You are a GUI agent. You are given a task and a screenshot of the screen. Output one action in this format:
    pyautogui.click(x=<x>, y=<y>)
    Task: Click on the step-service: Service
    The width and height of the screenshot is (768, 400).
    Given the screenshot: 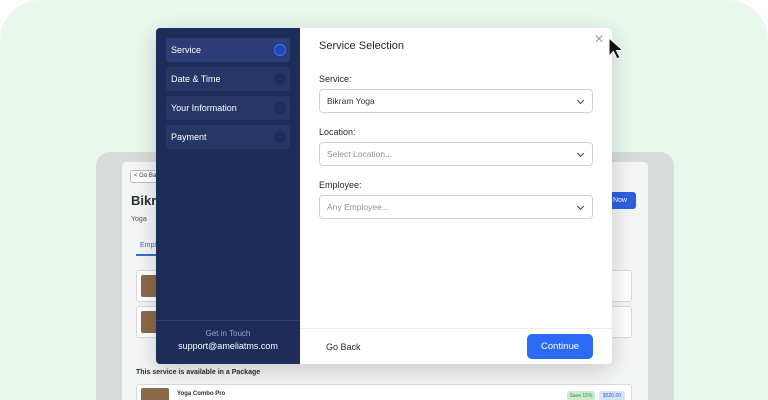 What is the action you would take?
    pyautogui.click(x=228, y=50)
    